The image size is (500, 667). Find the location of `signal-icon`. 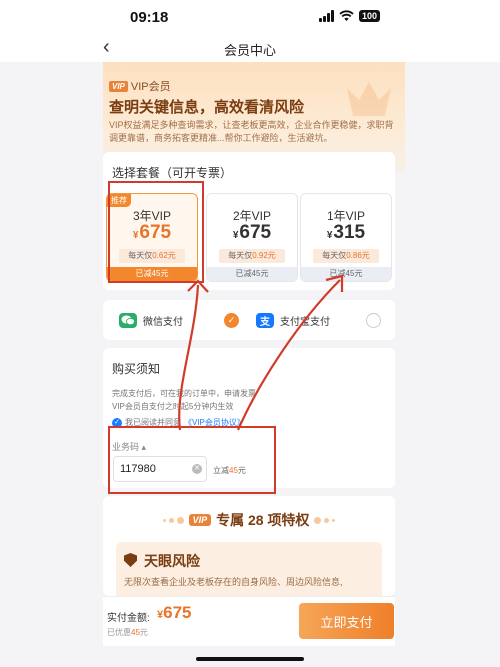

signal-icon is located at coordinates (326, 16).